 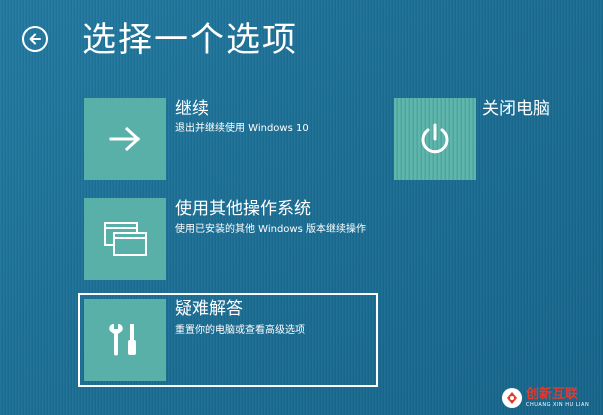 I want to click on other-os-tile, so click(x=125, y=239).